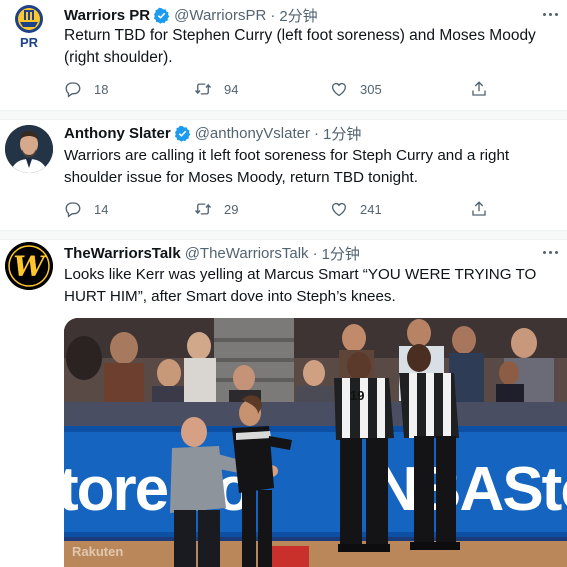  What do you see at coordinates (247, 253) in the screenshot?
I see `author-handle: @TheWarriorsTalk` at bounding box center [247, 253].